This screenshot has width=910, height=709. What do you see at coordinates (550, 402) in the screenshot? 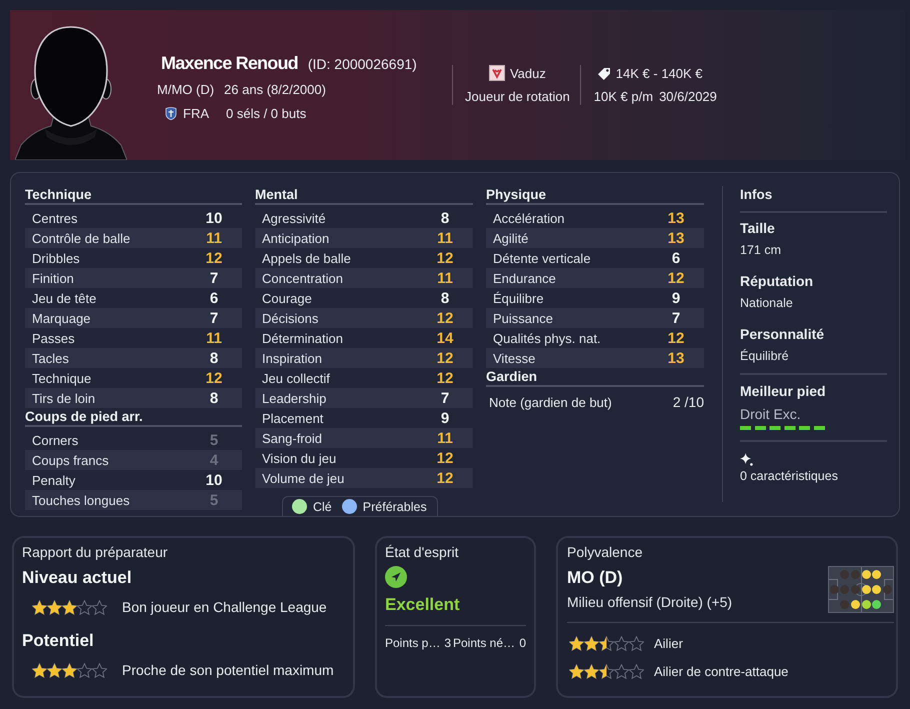
I see `rating-label: Note (gardien de but)` at bounding box center [550, 402].